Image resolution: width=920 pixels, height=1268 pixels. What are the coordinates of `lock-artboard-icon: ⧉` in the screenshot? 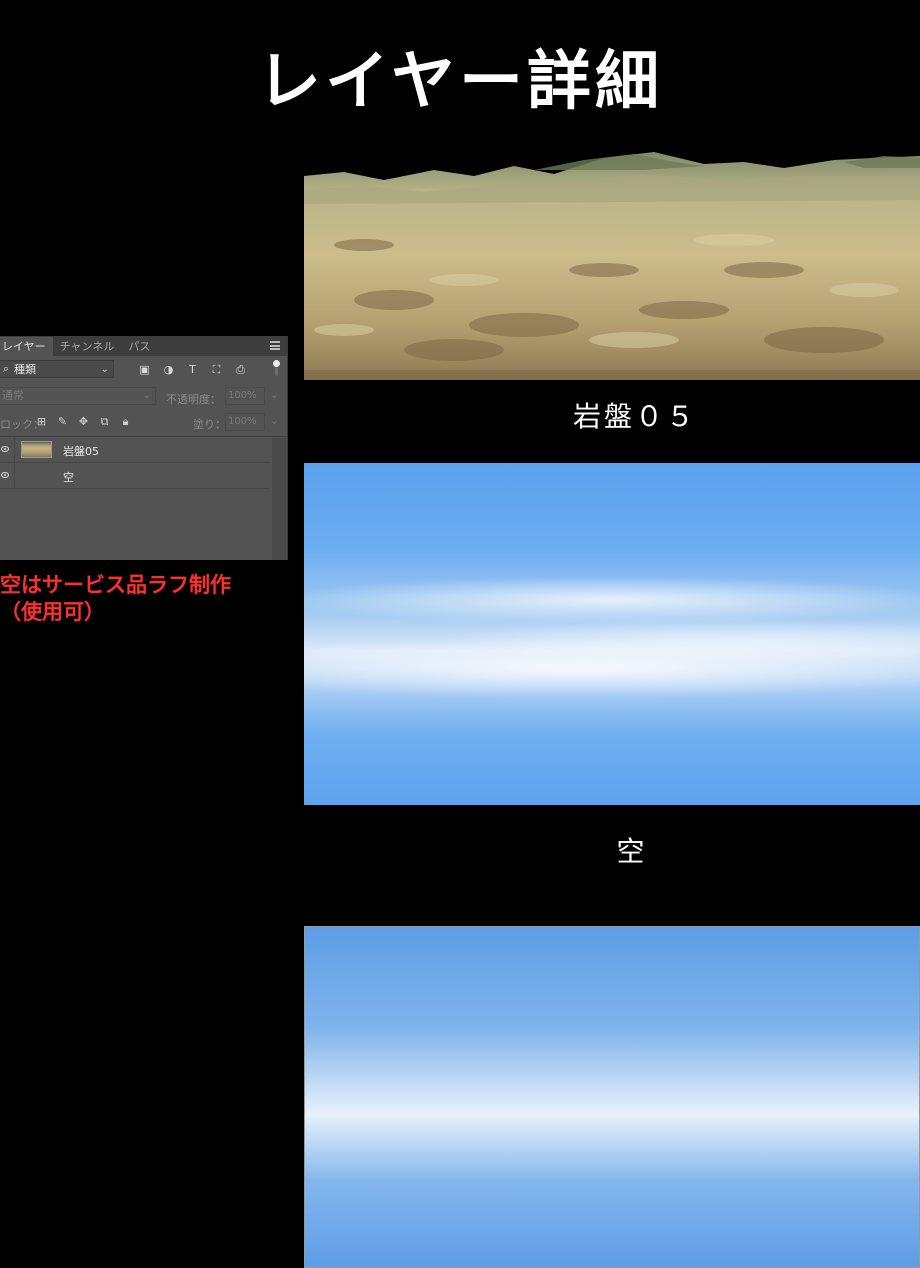 It's located at (104, 421).